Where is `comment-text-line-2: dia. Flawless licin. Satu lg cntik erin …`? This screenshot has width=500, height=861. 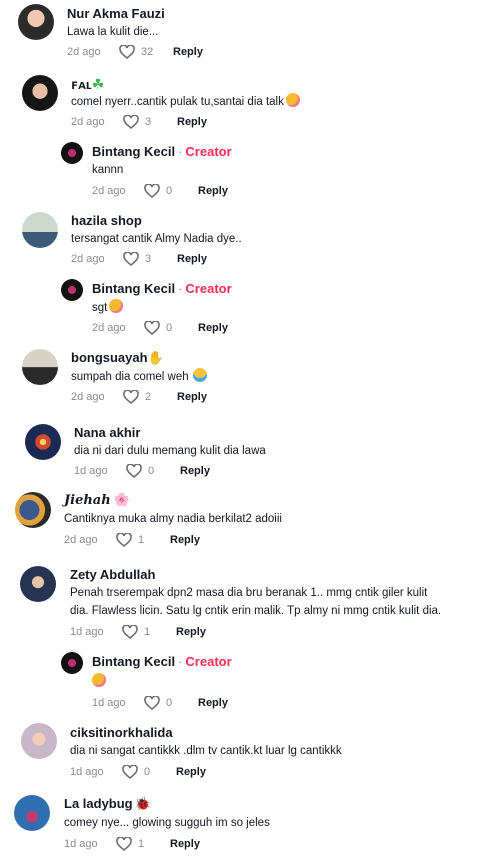
comment-text-line-2: dia. Flawless licin. Satu lg cntik erin … is located at coordinates (256, 611).